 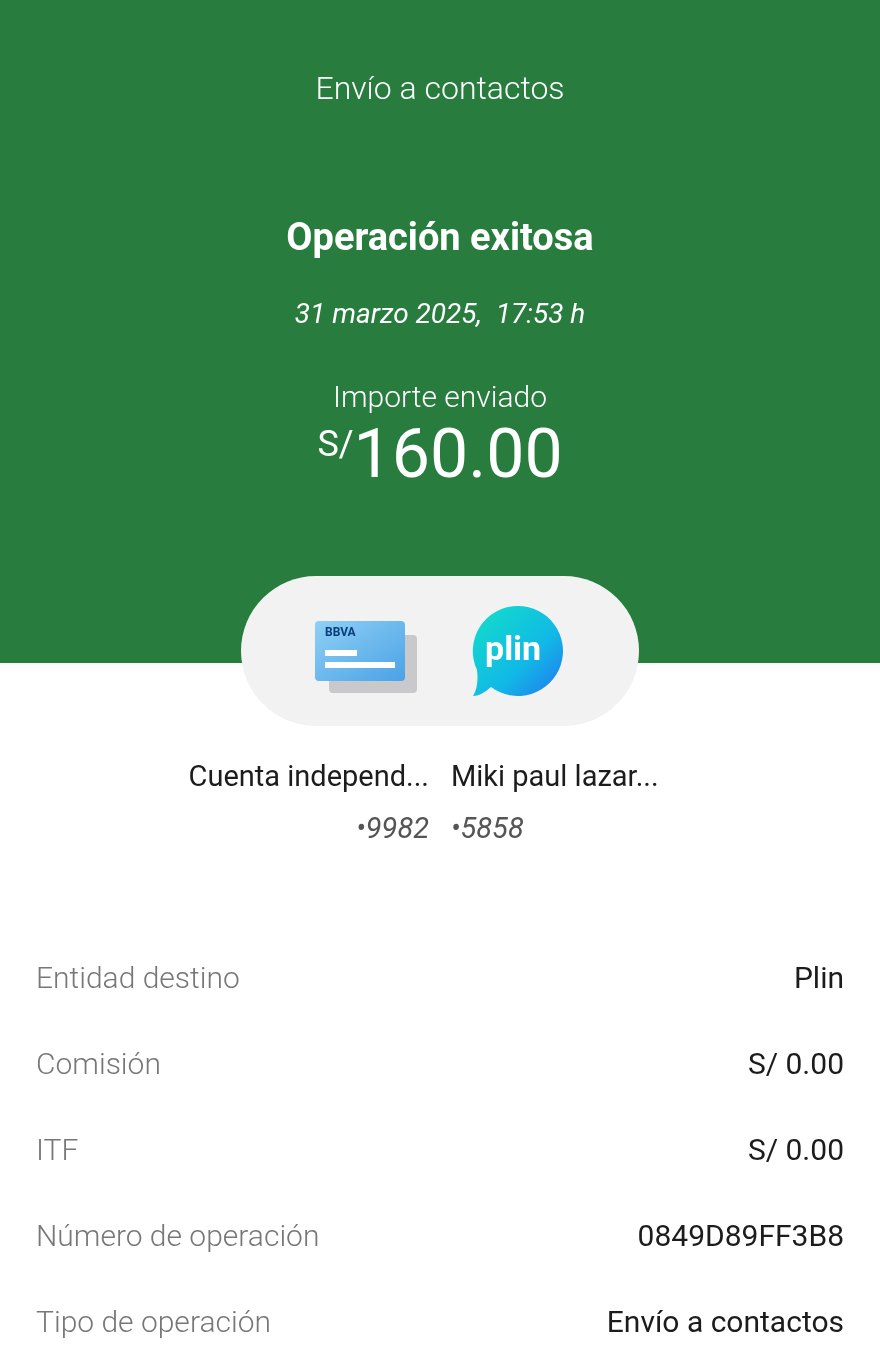 What do you see at coordinates (440, 88) in the screenshot?
I see `screen-title: Envío a contactos` at bounding box center [440, 88].